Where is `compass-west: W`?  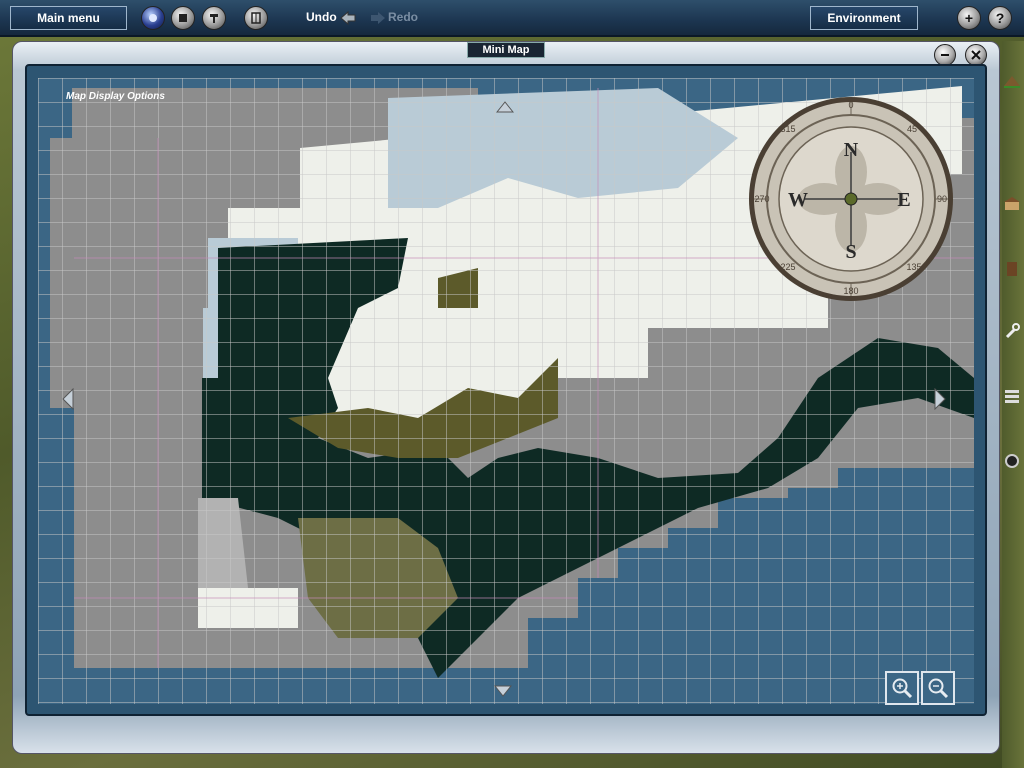 compass-west: W is located at coordinates (798, 200).